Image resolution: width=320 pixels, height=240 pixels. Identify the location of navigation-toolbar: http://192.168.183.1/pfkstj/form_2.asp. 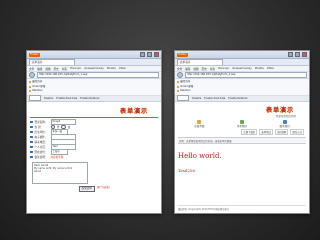
(242, 75).